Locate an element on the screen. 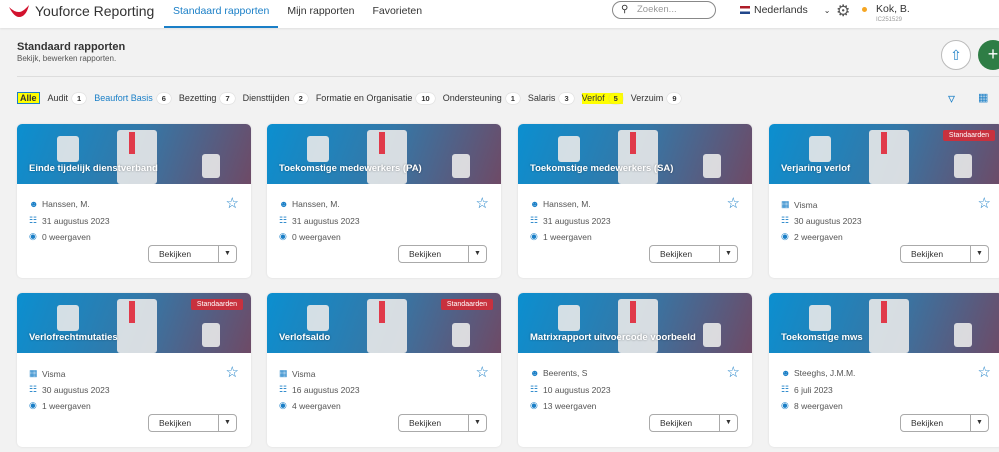 Image resolution: width=999 pixels, height=452 pixels. card-title: Verjaring verlof is located at coordinates (815, 168).